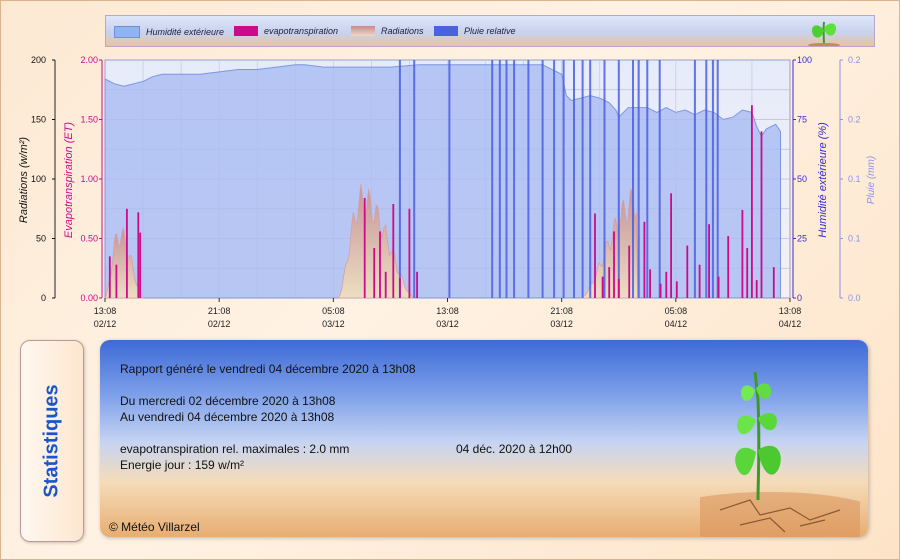 This screenshot has height=560, width=900. Describe the element at coordinates (89, 120) in the screenshot. I see `tick-label: 1.50` at that location.